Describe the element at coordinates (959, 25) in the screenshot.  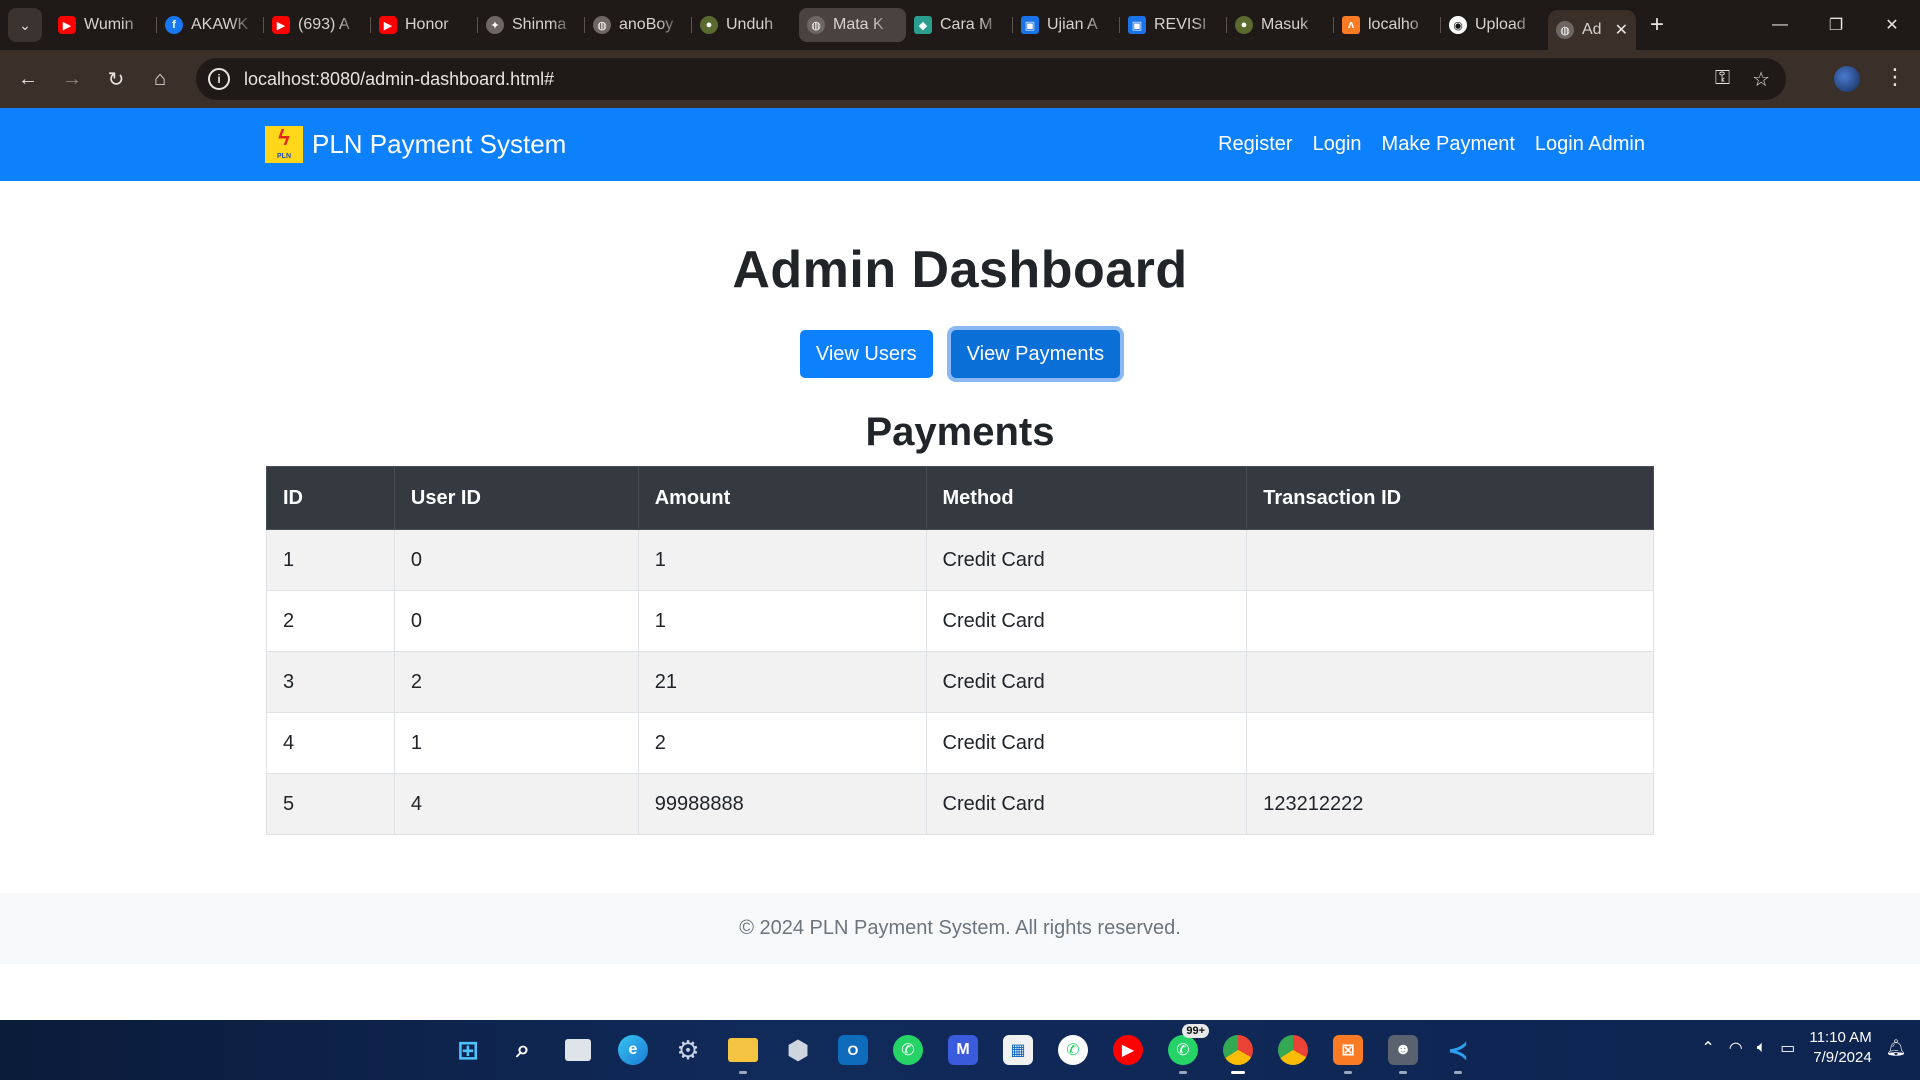
I see `browser-tab: ◆ Cara M` at that location.